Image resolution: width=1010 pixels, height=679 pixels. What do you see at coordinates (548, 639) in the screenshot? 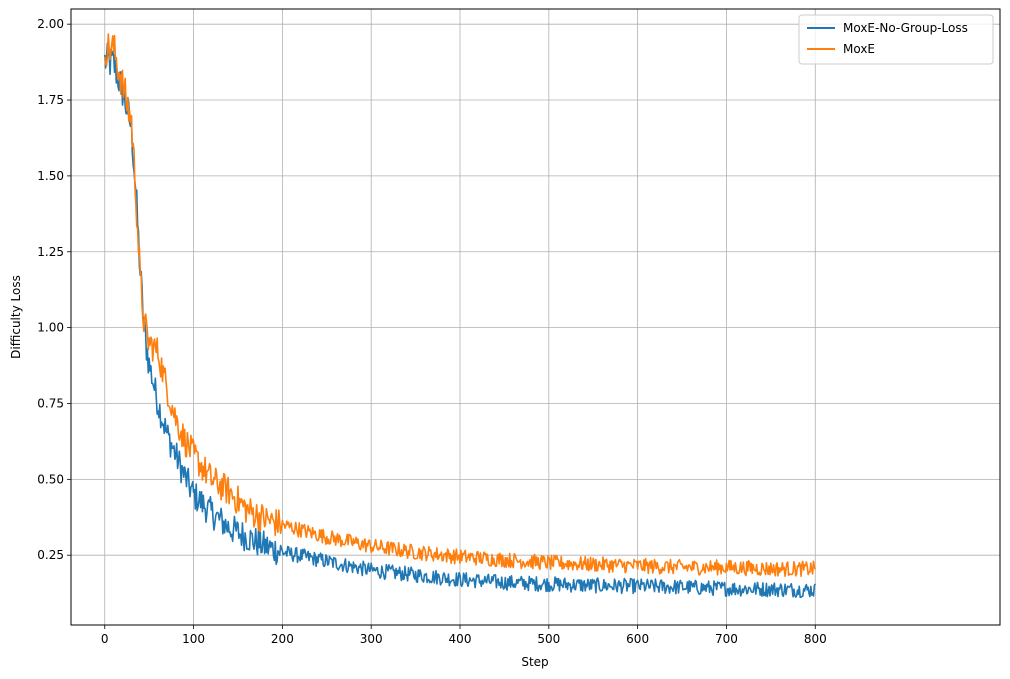
I see `x-tick-label: 500` at bounding box center [548, 639].